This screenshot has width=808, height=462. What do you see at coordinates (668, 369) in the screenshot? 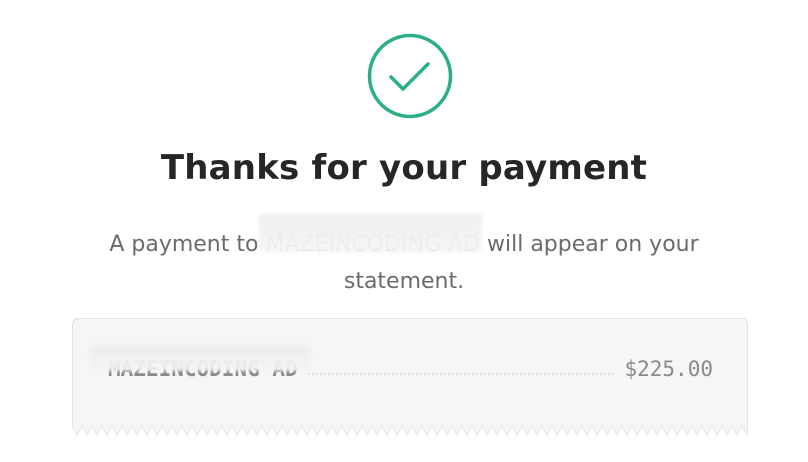
I see `receipt-amount: $225.00` at bounding box center [668, 369].